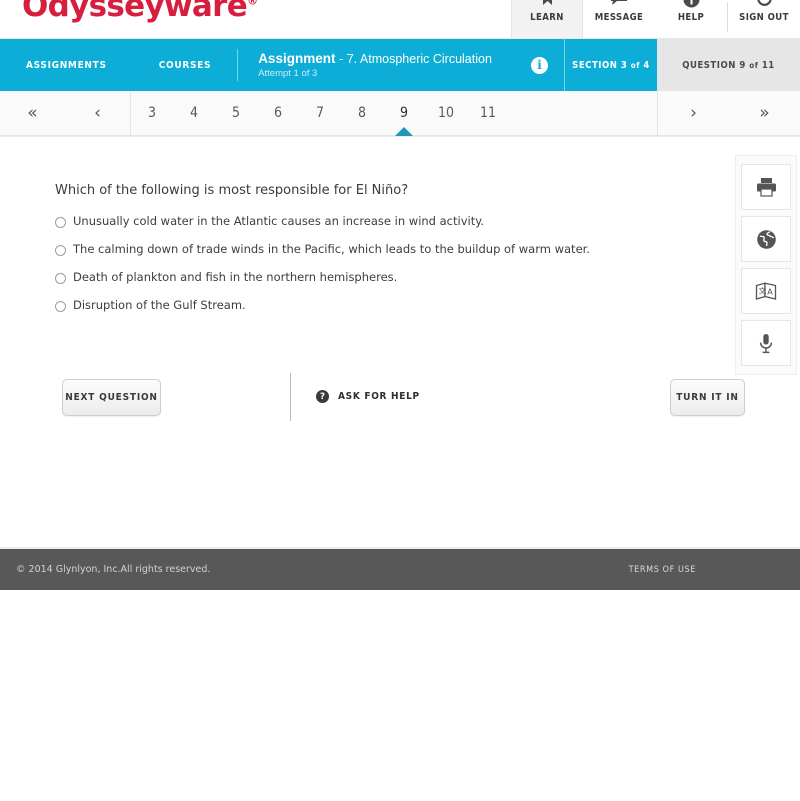 Image resolution: width=800 pixels, height=801 pixels. Describe the element at coordinates (764, 4) in the screenshot. I see `power-icon` at that location.